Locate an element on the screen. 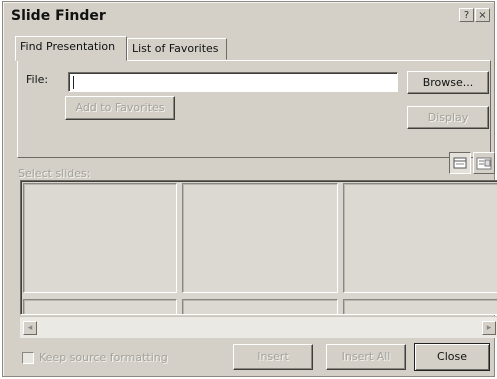 Image resolution: width=497 pixels, height=379 pixels. insert-all-label: Insert All is located at coordinates (366, 356).